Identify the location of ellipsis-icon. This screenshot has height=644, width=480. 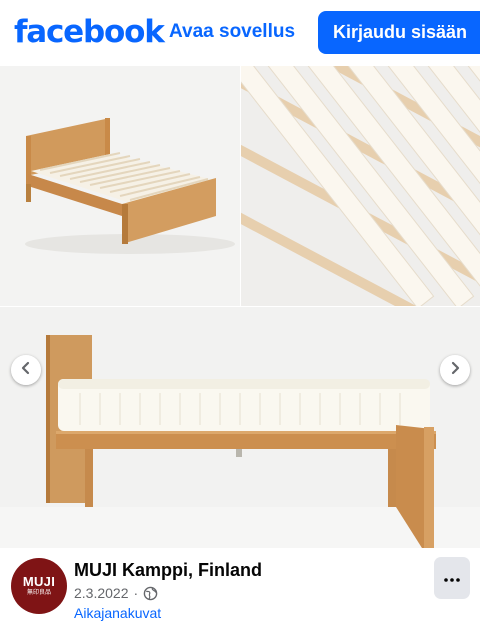
(452, 578).